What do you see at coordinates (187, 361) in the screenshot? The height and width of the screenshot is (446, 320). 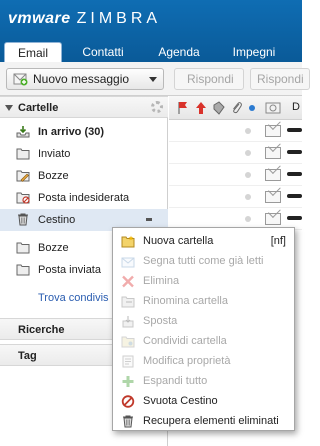 I see `menu-item-label: Modifica proprietà` at bounding box center [187, 361].